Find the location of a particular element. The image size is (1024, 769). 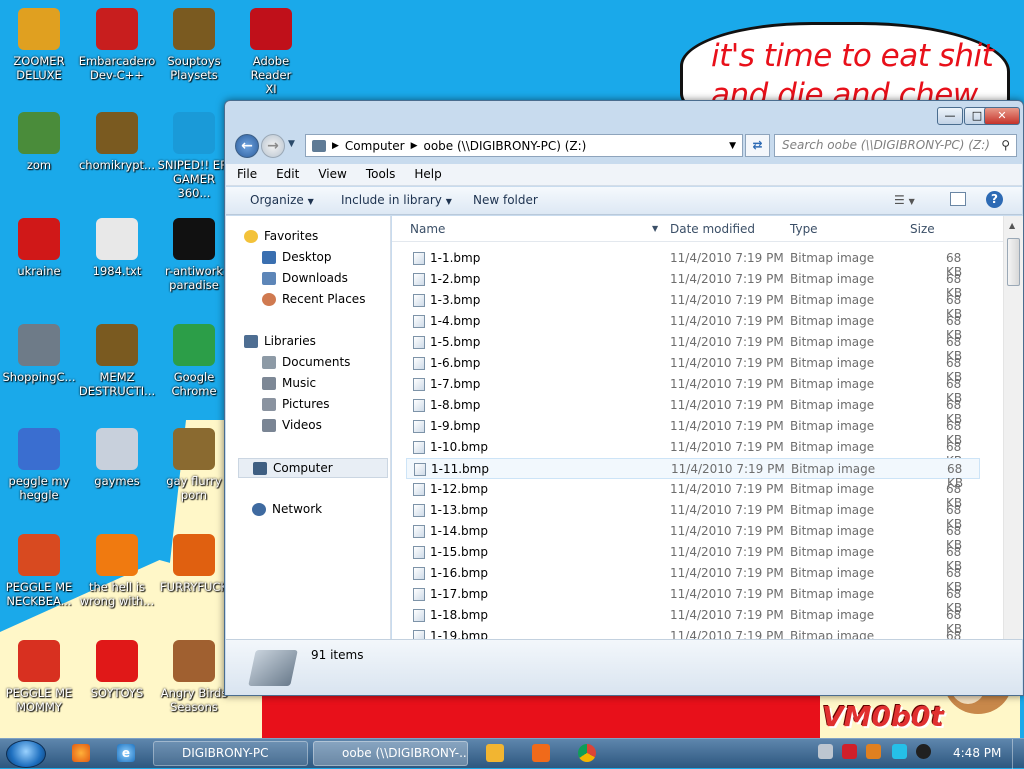

desktop-icon: gaymes is located at coordinates (117, 458).